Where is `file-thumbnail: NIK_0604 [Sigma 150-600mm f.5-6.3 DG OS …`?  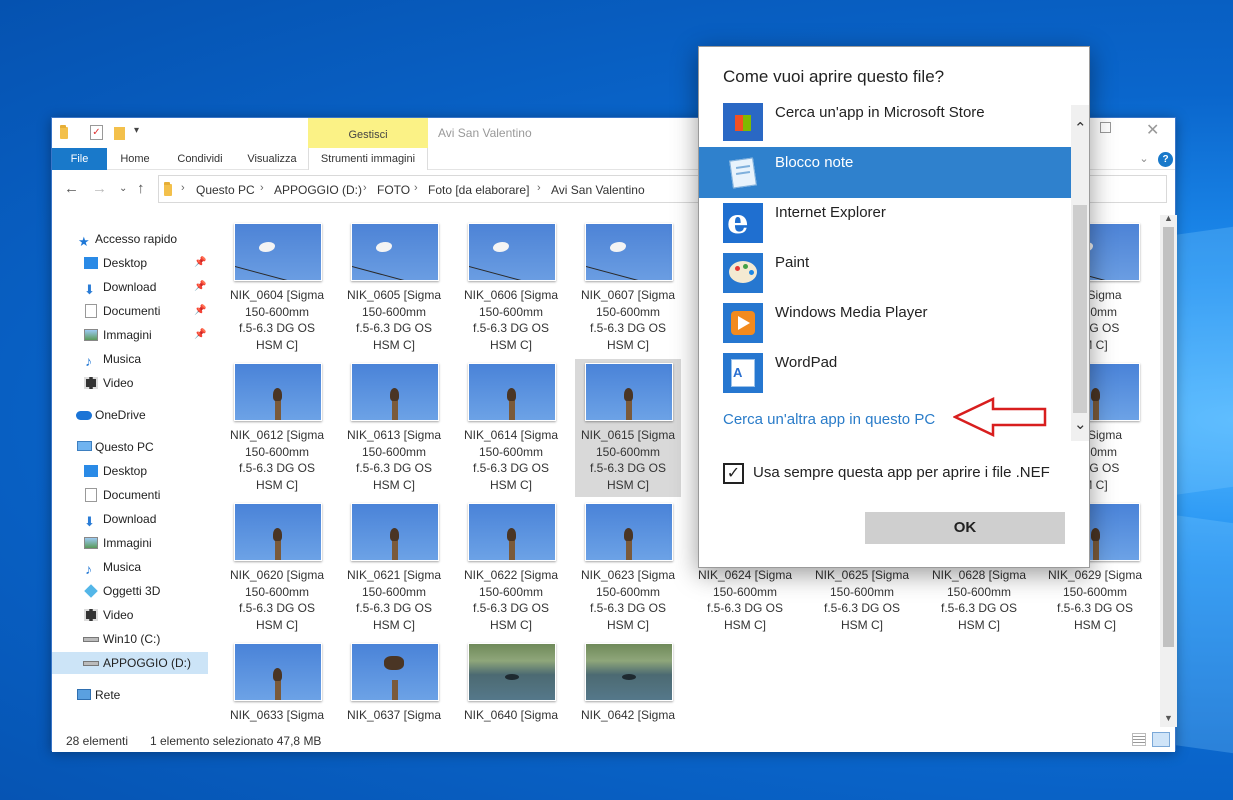 file-thumbnail: NIK_0604 [Sigma 150-600mm f.5-6.3 DG OS … is located at coordinates (277, 288).